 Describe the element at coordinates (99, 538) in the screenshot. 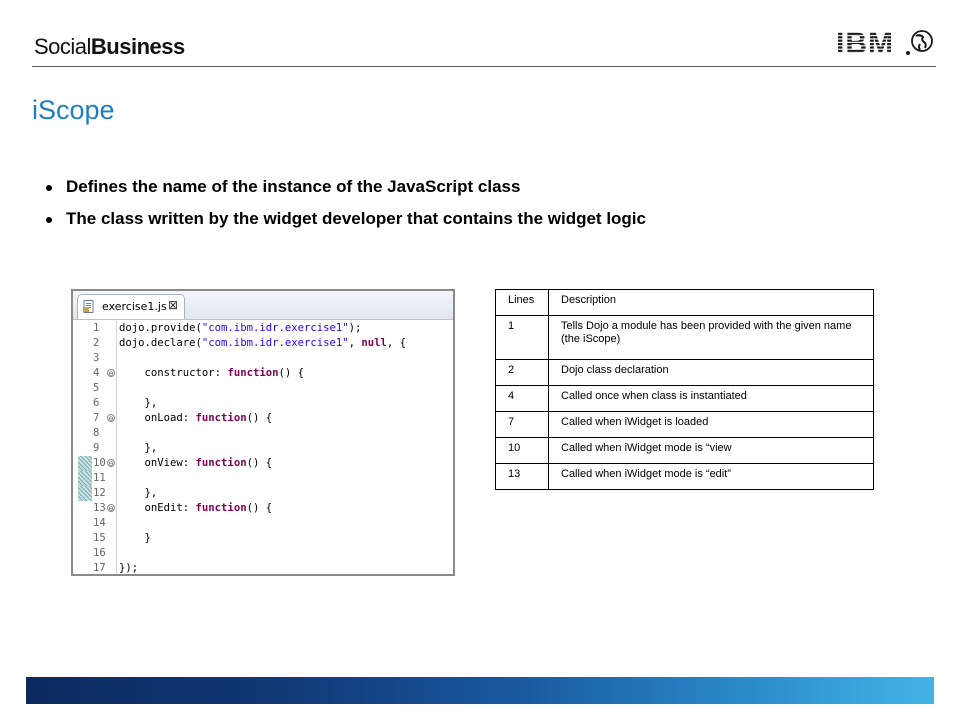

I see `line-number: 15` at that location.